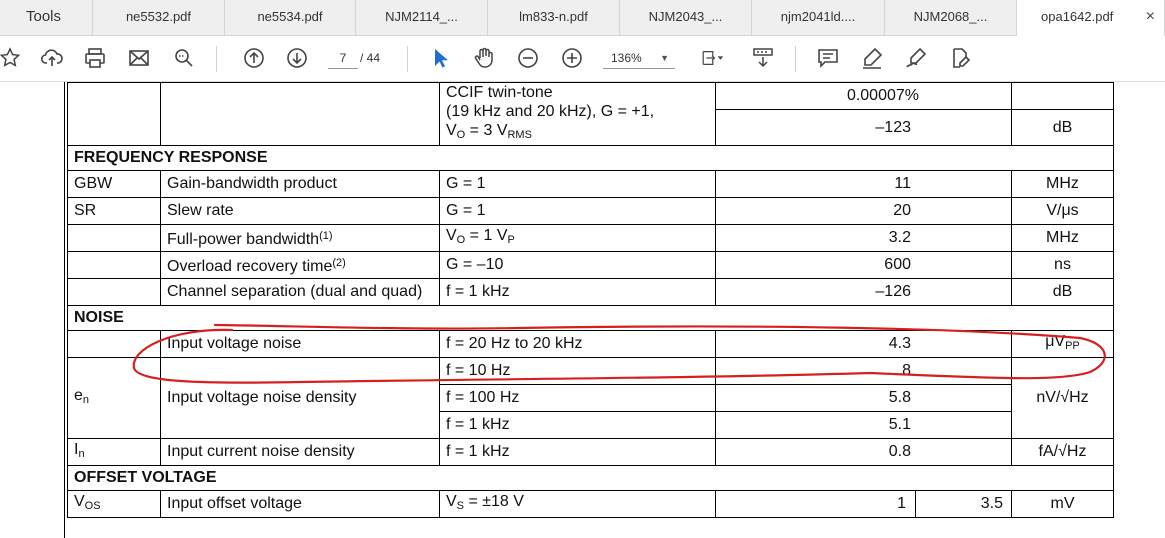 Image resolution: width=1165 pixels, height=538 pixels. Describe the element at coordinates (52, 58) in the screenshot. I see `cloud-upload-icon` at that location.